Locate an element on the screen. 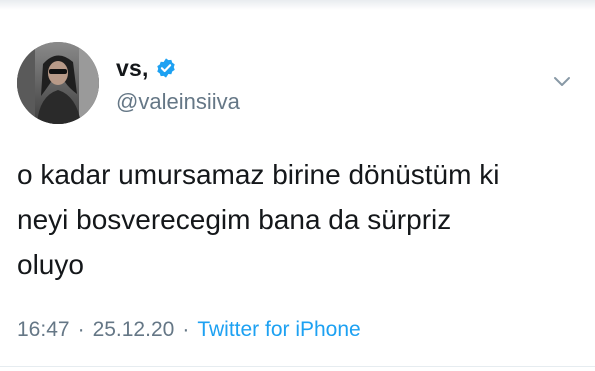 The width and height of the screenshot is (595, 371). tweet-meta: 16:47 · 25.12.20 · Twitter for iPhone is located at coordinates (189, 330).